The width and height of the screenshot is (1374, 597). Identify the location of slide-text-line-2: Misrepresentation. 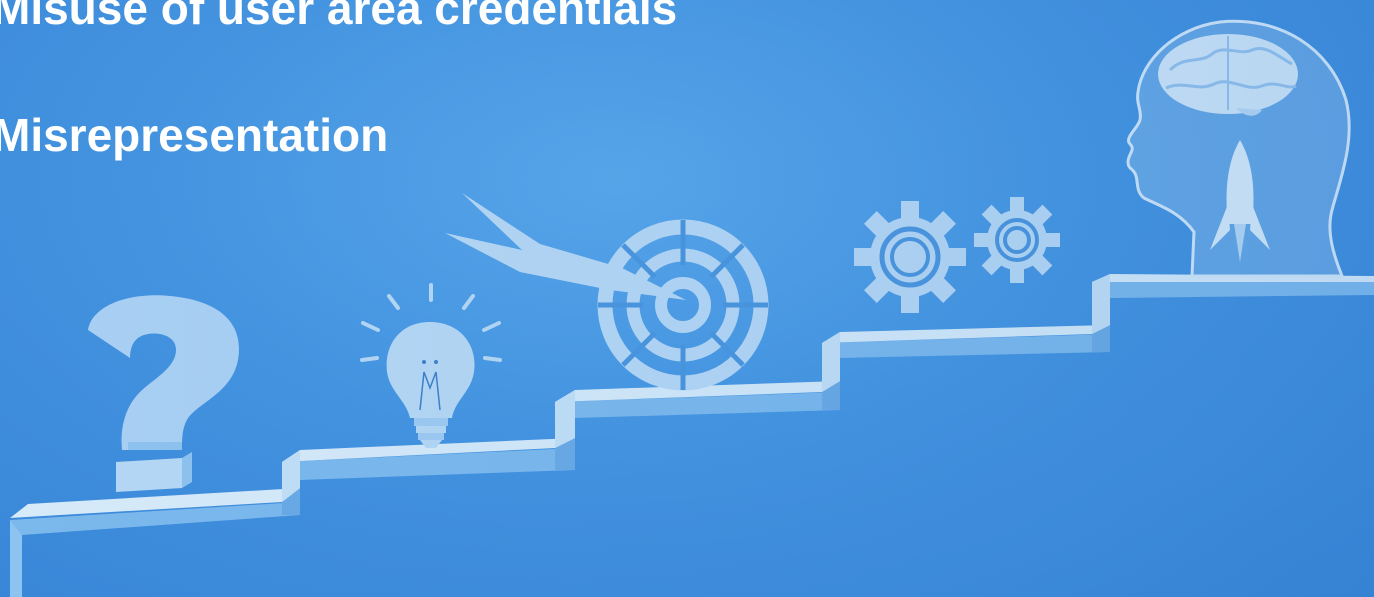
(194, 135).